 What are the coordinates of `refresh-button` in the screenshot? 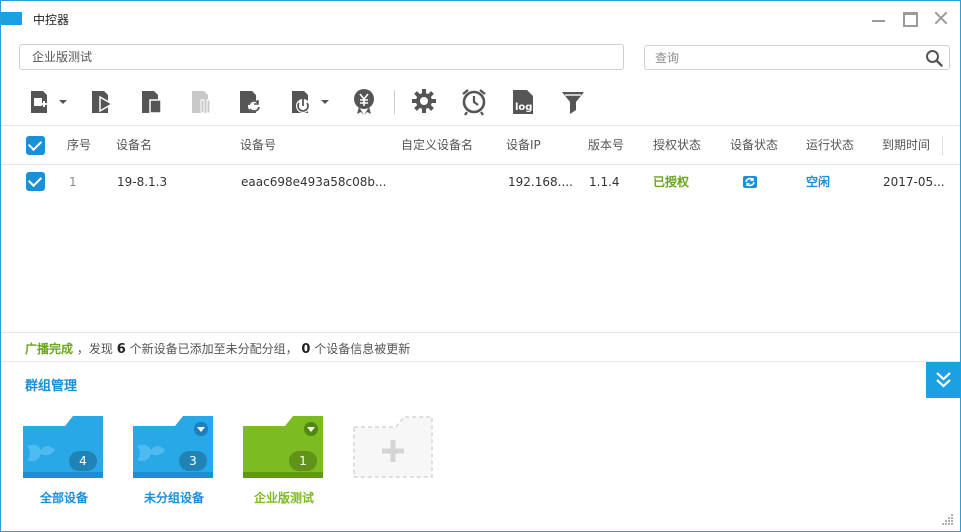 It's located at (252, 102).